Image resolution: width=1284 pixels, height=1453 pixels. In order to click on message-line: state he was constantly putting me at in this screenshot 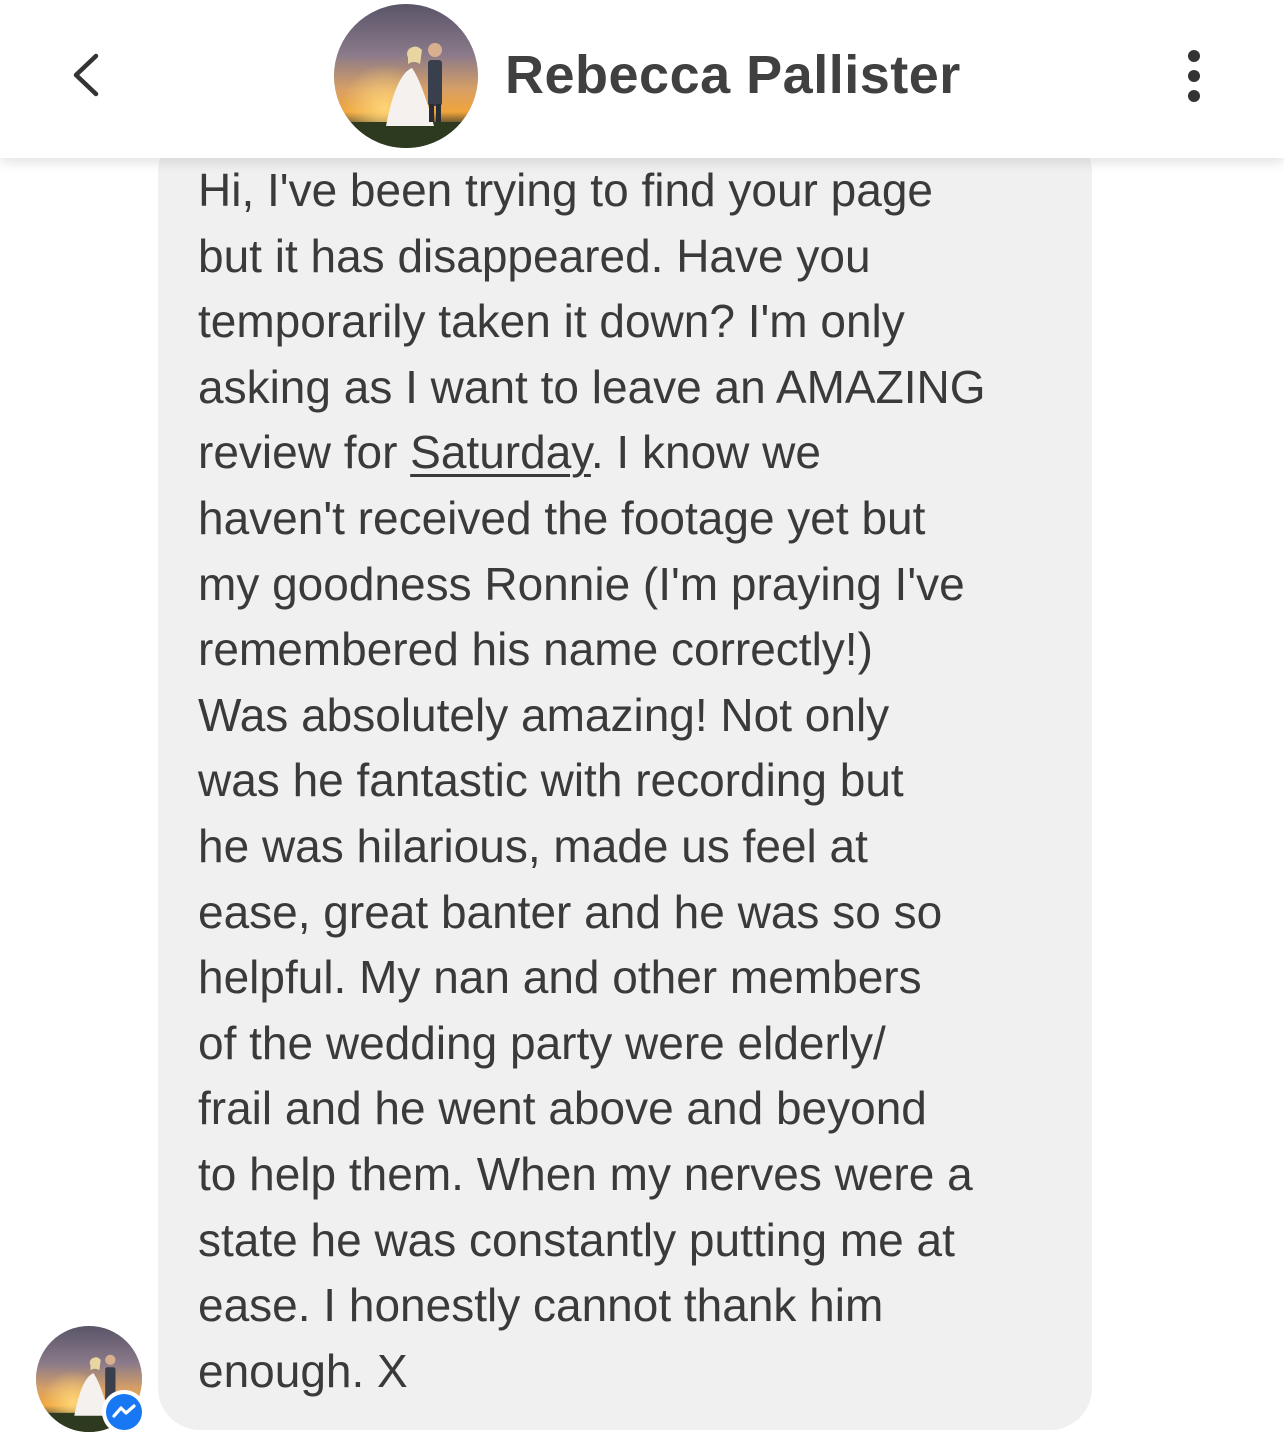, I will do `click(576, 1239)`.